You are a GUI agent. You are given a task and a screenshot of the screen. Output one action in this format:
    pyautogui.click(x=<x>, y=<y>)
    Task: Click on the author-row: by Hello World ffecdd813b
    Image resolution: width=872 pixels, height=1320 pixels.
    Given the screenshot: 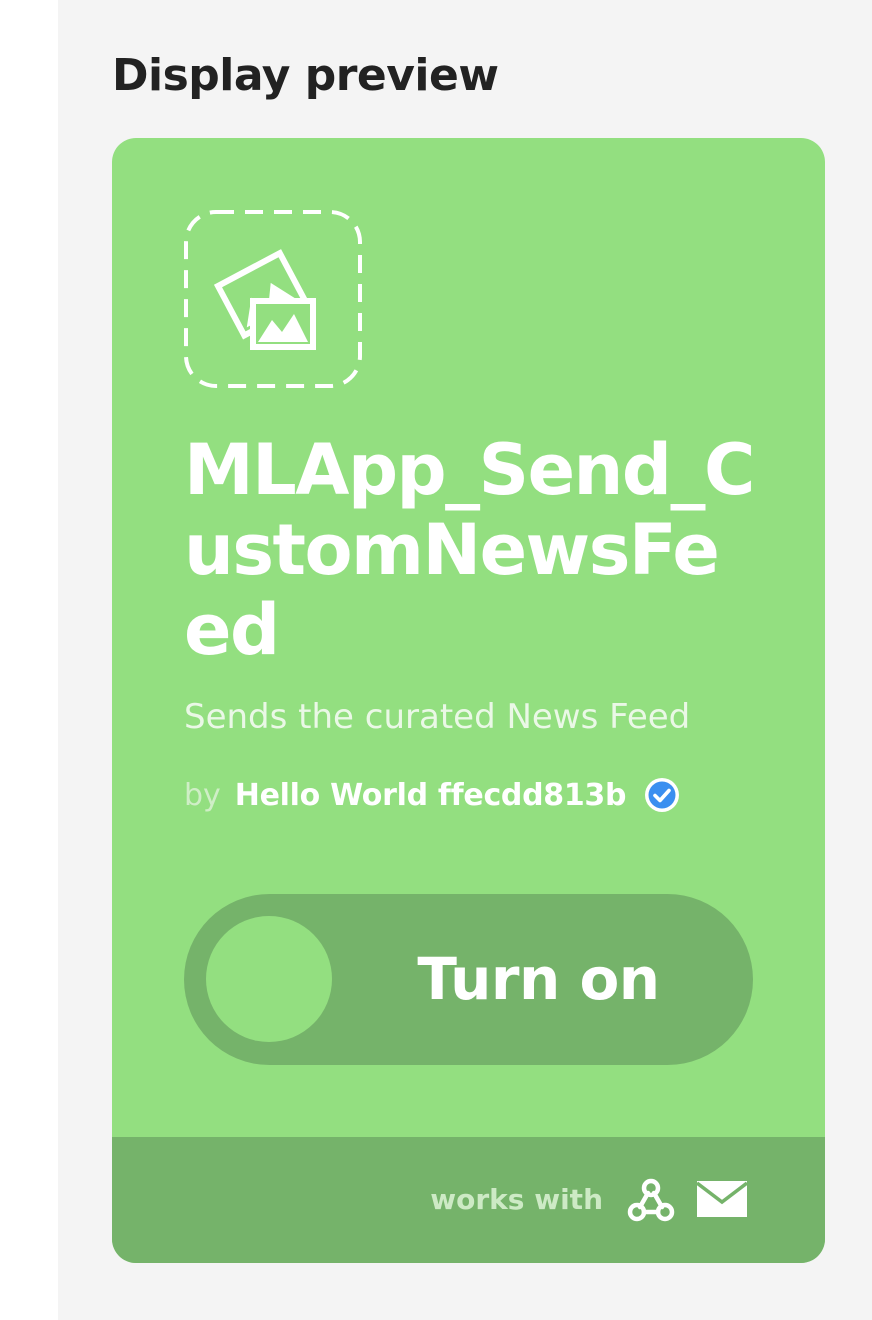 What is the action you would take?
    pyautogui.click(x=432, y=795)
    